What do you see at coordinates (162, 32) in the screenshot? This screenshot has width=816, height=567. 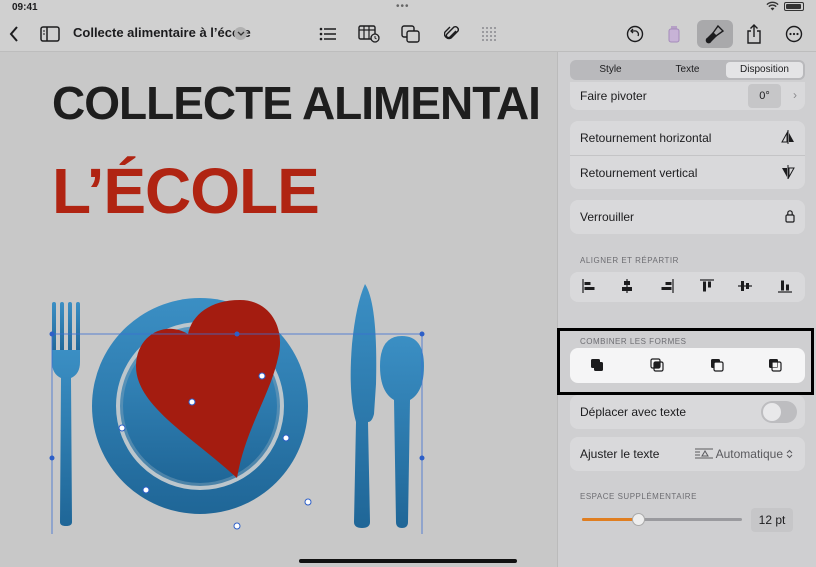 I see `document-title: Collecte alimentaire à l’école` at bounding box center [162, 32].